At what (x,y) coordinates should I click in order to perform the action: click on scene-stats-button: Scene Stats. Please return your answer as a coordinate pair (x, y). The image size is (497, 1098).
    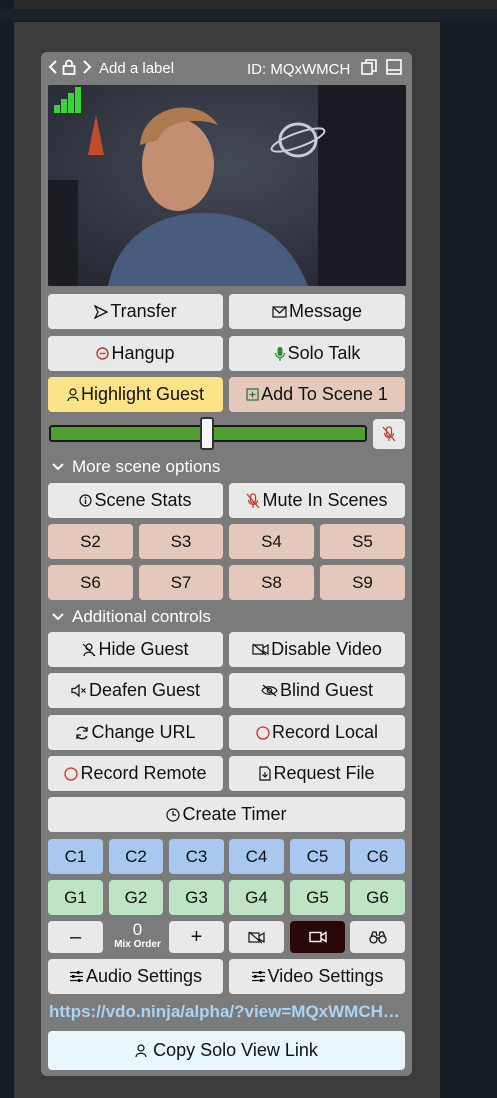
    Looking at the image, I should click on (135, 500).